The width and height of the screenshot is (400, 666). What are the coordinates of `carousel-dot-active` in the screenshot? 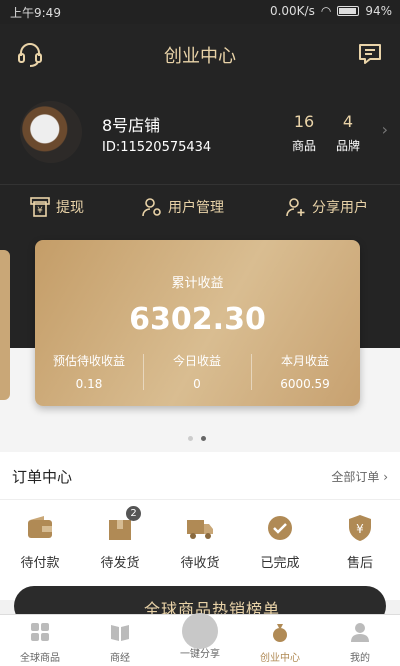 It's located at (203, 438).